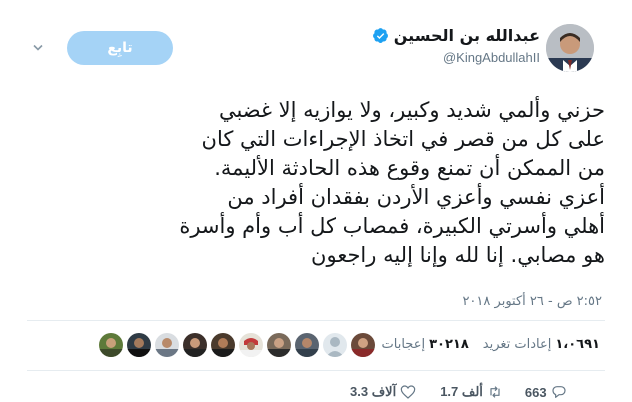 The width and height of the screenshot is (632, 402). Describe the element at coordinates (416, 197) in the screenshot. I see `tweet-text-line: أعزي نفسي وأعزي الأردن بفقدان أفراد من` at that location.